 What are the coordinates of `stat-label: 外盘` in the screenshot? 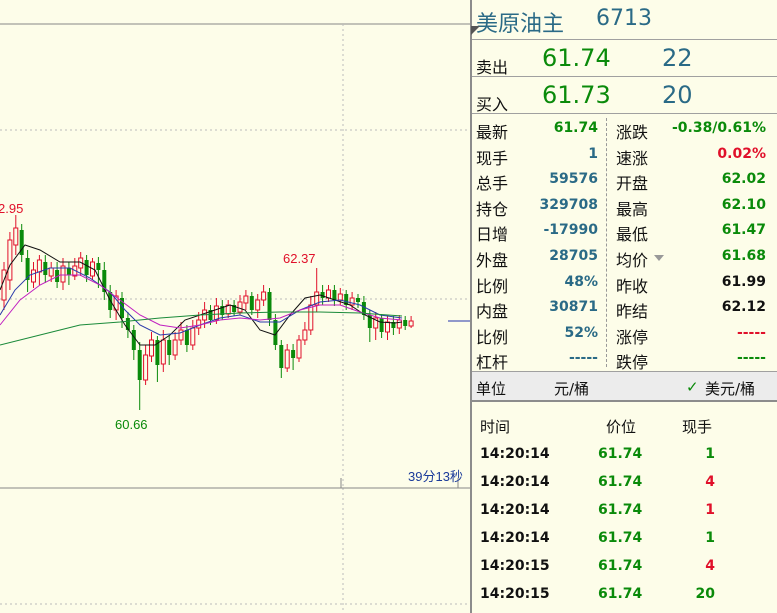 It's located at (492, 260).